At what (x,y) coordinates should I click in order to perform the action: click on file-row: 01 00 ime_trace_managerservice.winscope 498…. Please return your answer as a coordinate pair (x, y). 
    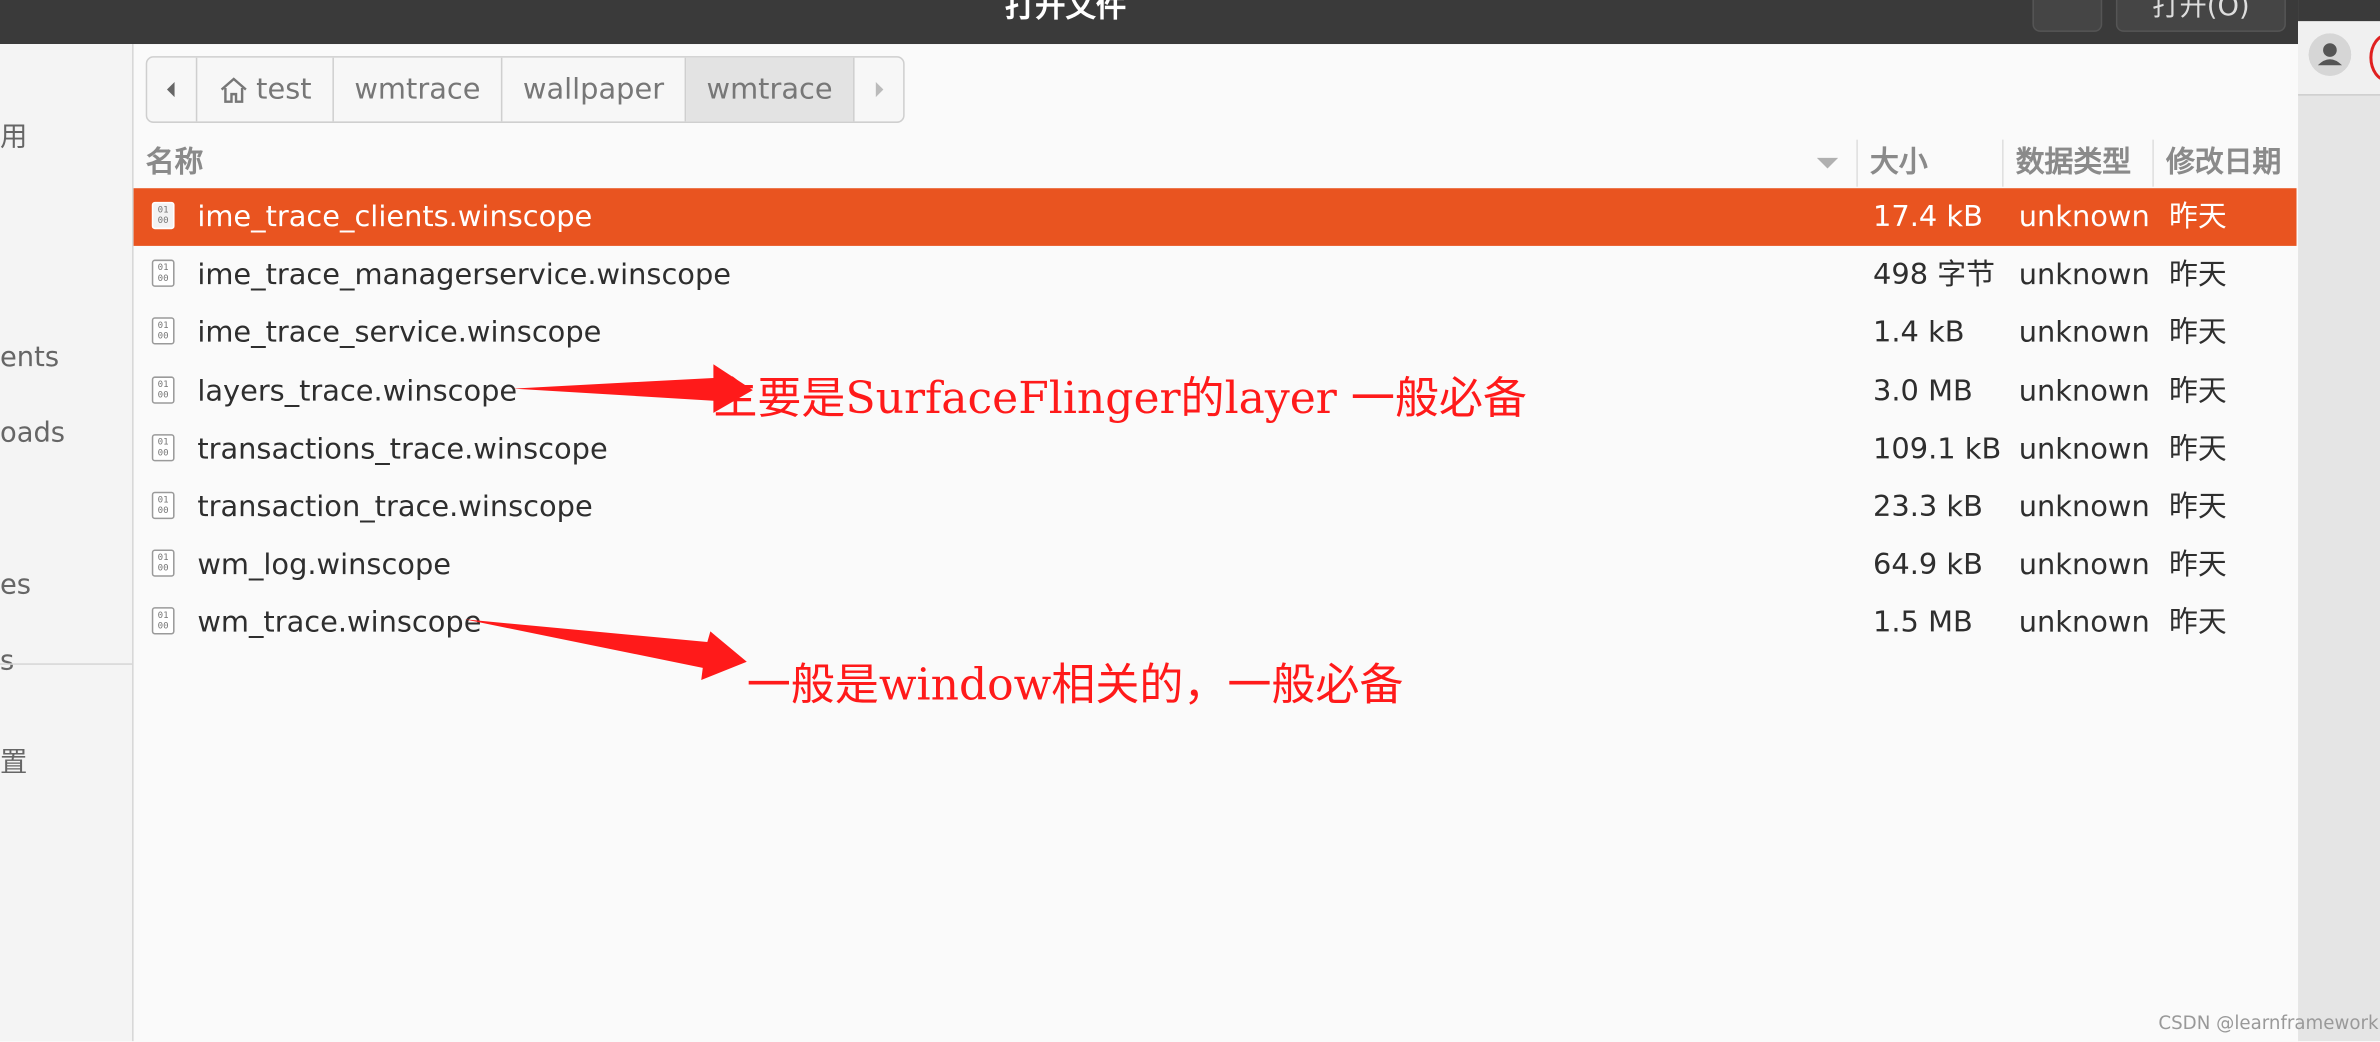
    Looking at the image, I should click on (1215, 275).